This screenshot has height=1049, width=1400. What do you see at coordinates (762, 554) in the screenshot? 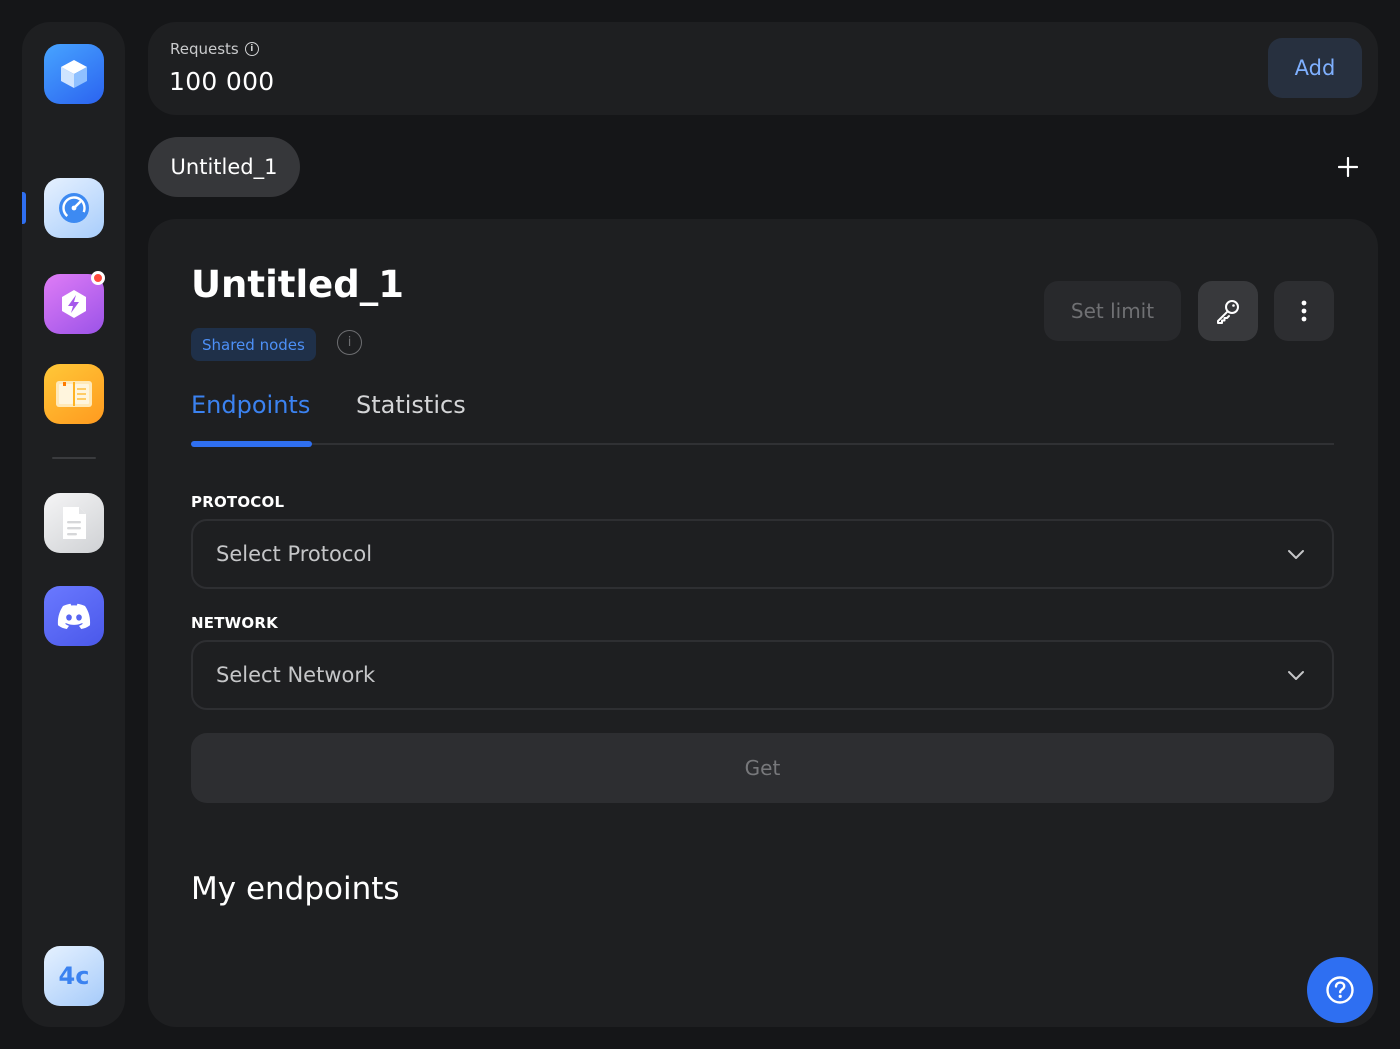
I see `protocol-select: Select Protocol` at bounding box center [762, 554].